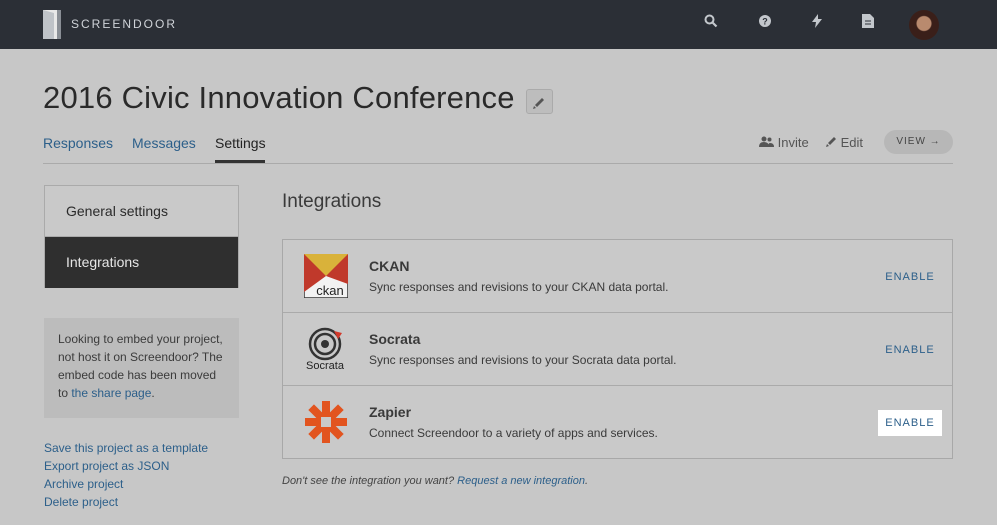 This screenshot has height=525, width=997. I want to click on footnote-text: Don't see the integration you want?, so click(370, 481).